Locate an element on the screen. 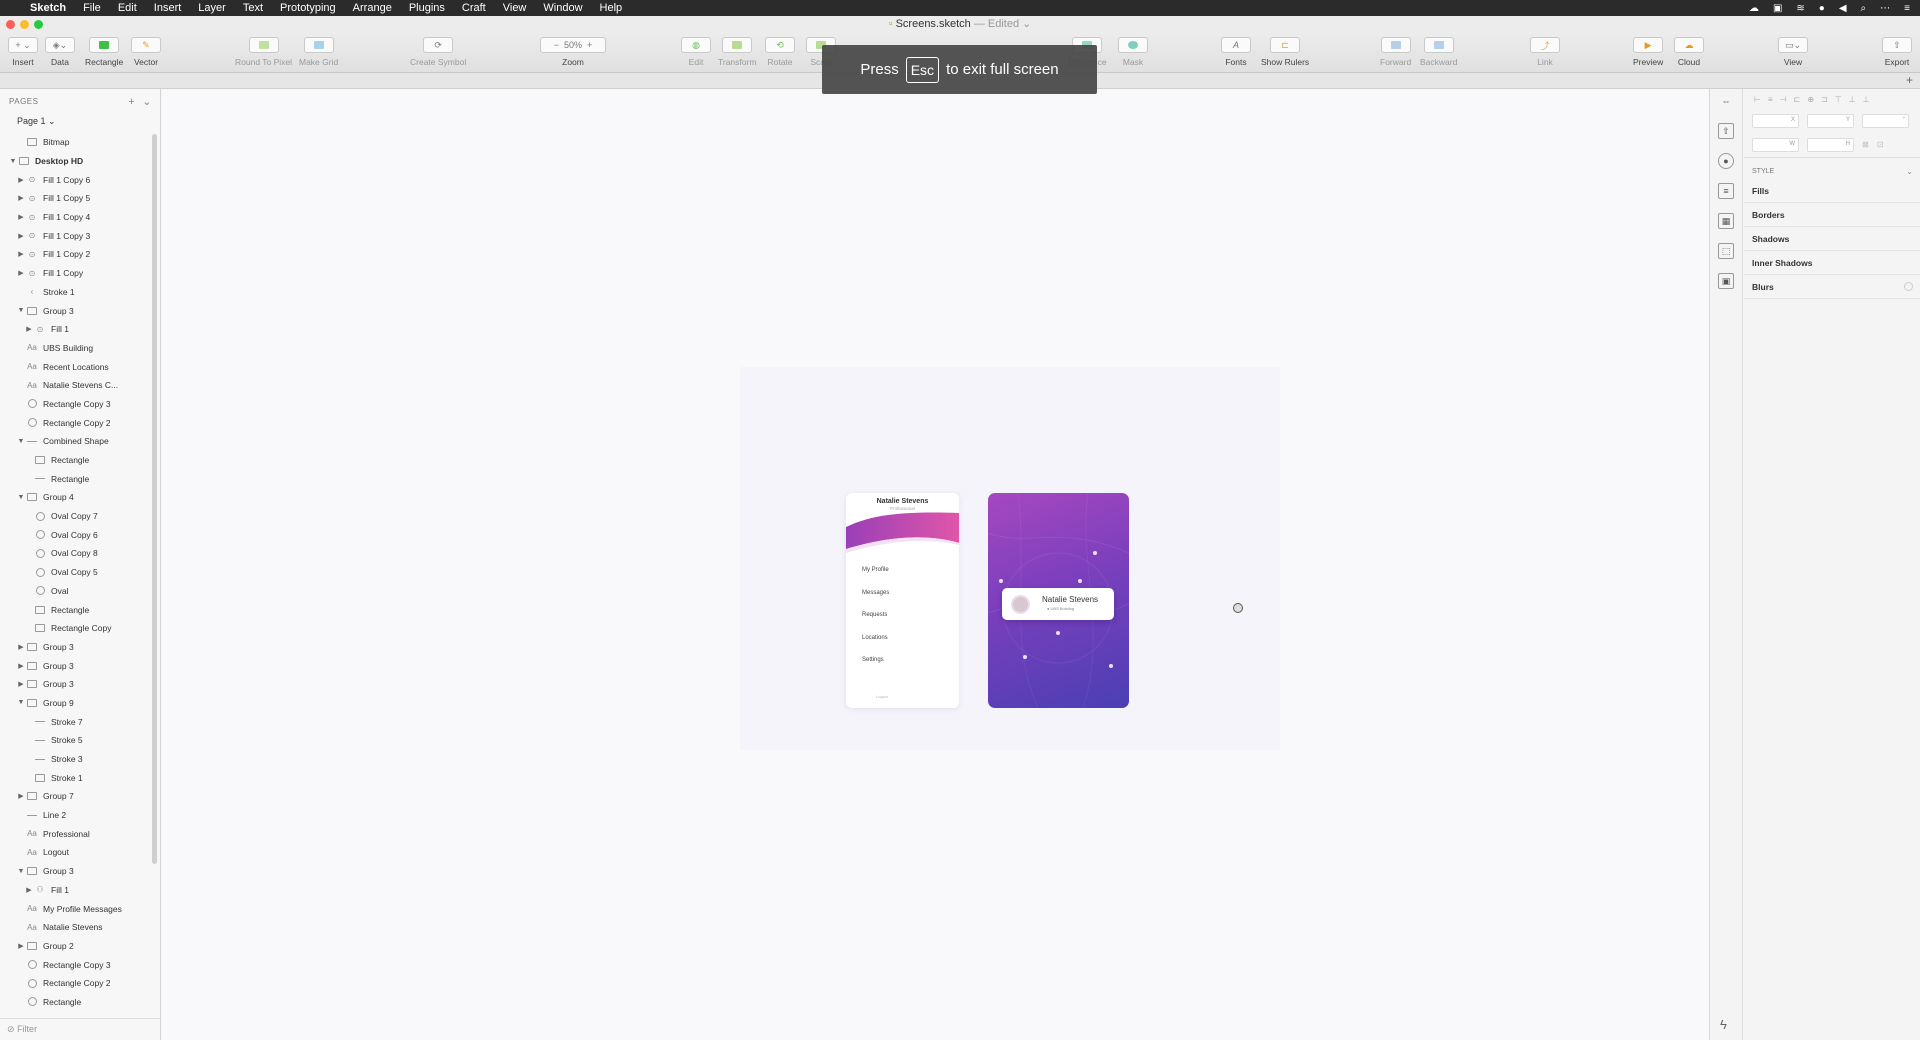 The height and width of the screenshot is (1040, 1920). style-header: STYLE ⌄ is located at coordinates (1832, 168).